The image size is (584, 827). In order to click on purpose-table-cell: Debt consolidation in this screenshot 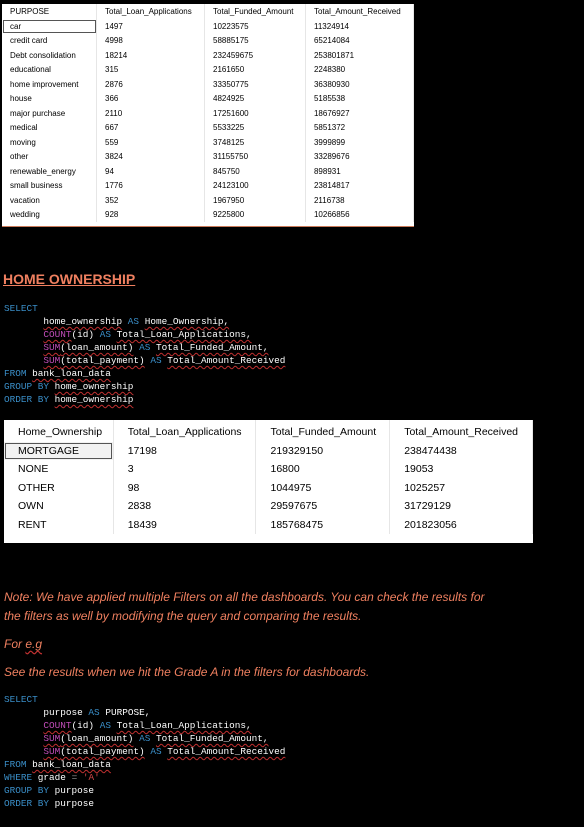, I will do `click(49, 55)`.